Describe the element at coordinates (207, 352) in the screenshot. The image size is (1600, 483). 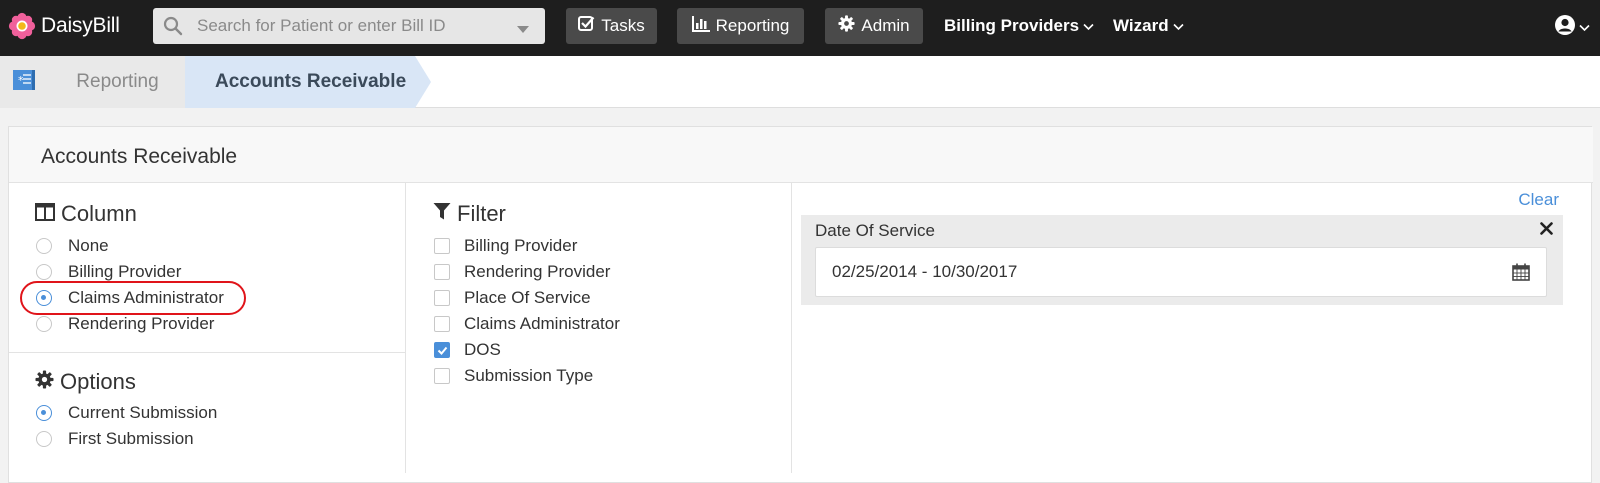
I see `section-divider` at that location.